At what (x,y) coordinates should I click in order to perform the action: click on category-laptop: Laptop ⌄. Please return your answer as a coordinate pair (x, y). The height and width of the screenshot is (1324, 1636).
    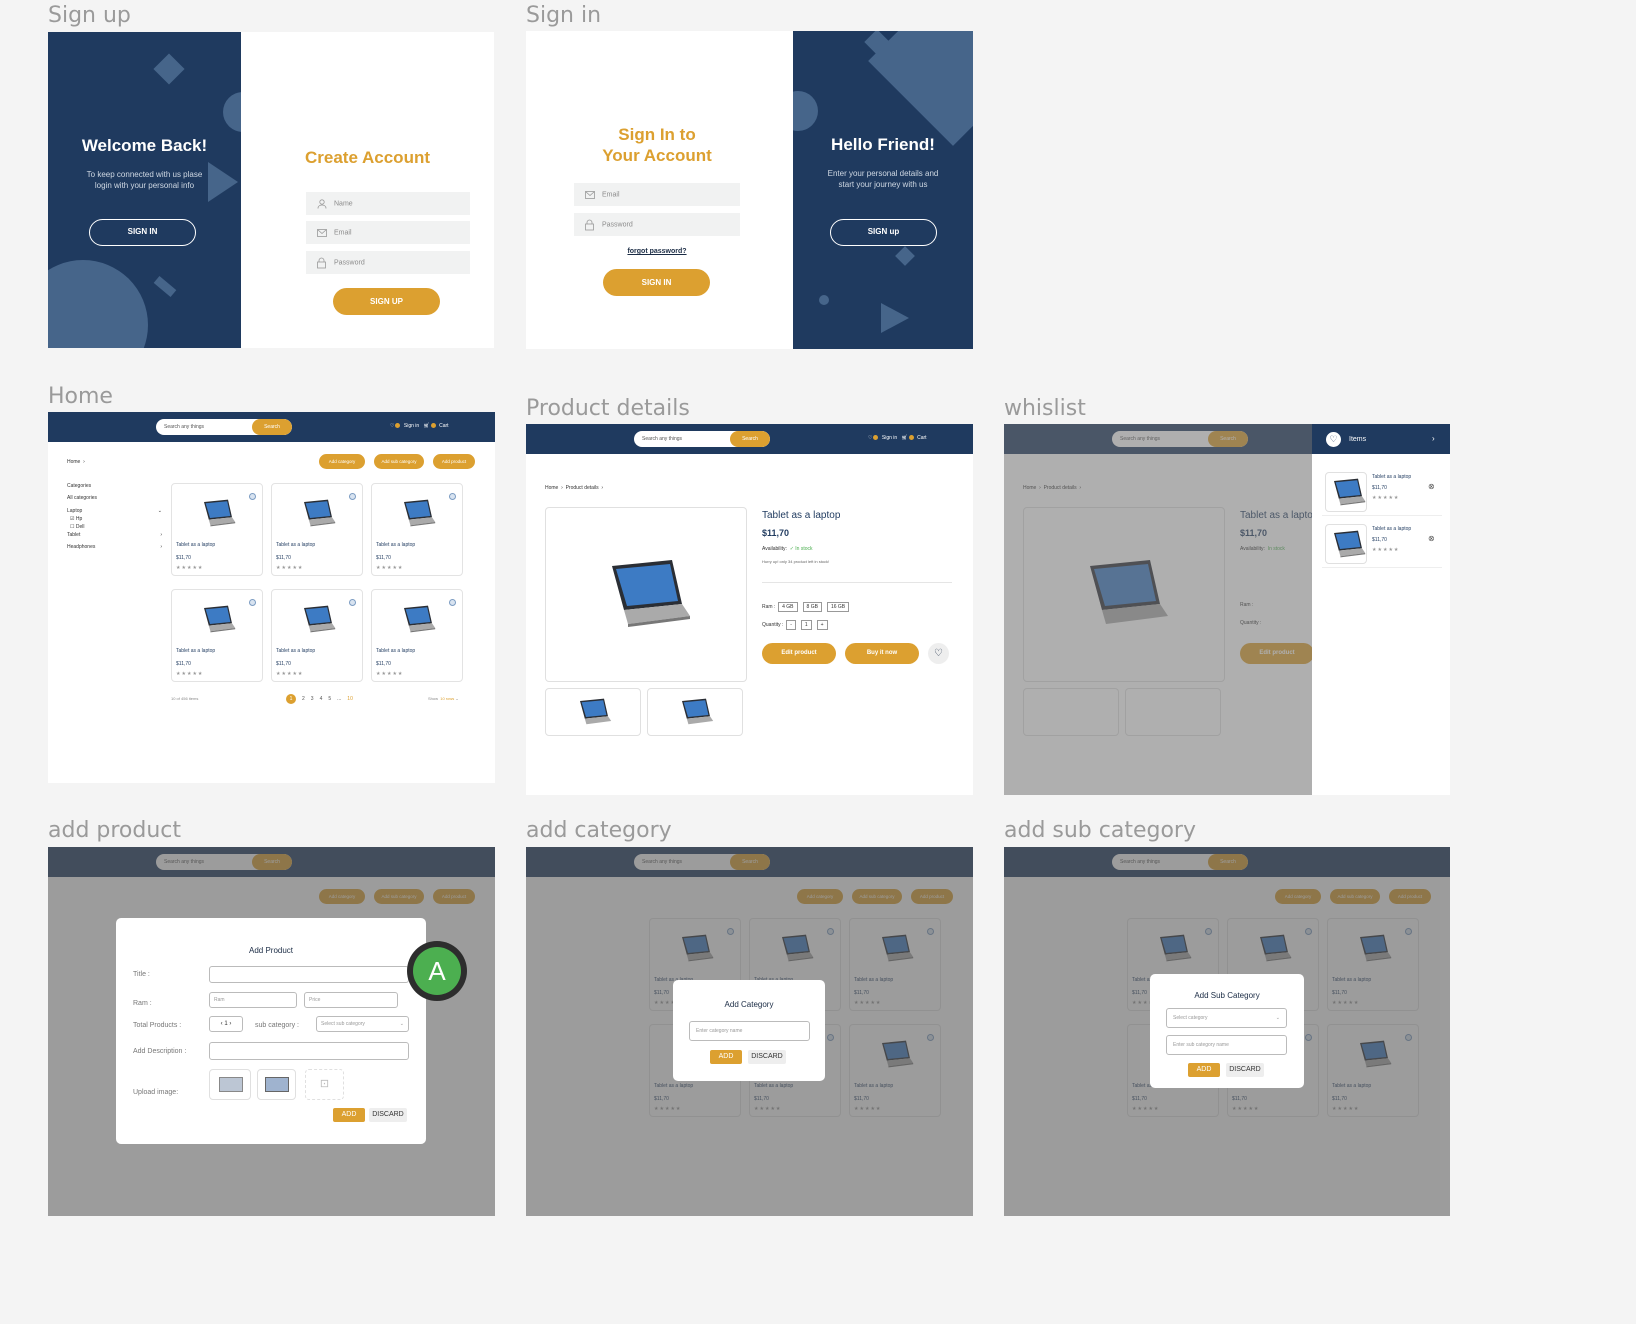
    Looking at the image, I should click on (114, 511).